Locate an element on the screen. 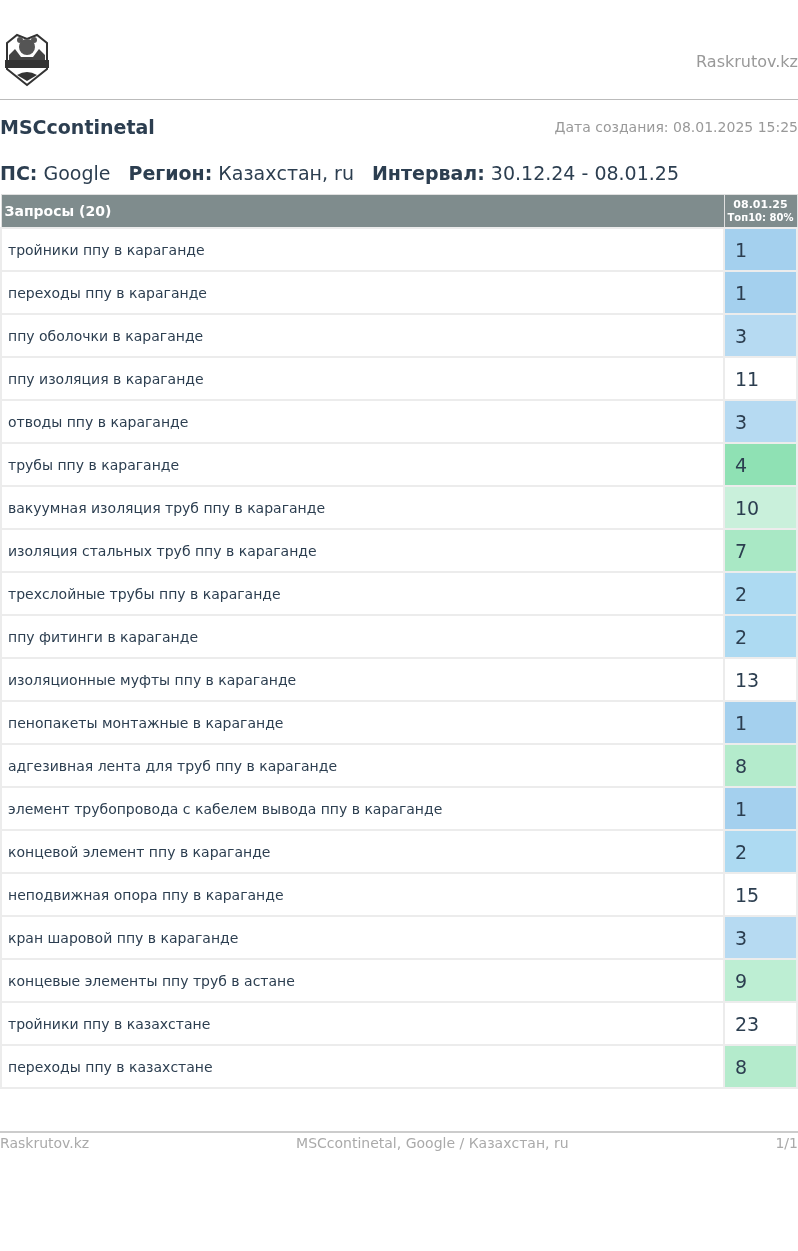  query-cell: изоляционные муфты ппу в караганде is located at coordinates (362, 679).